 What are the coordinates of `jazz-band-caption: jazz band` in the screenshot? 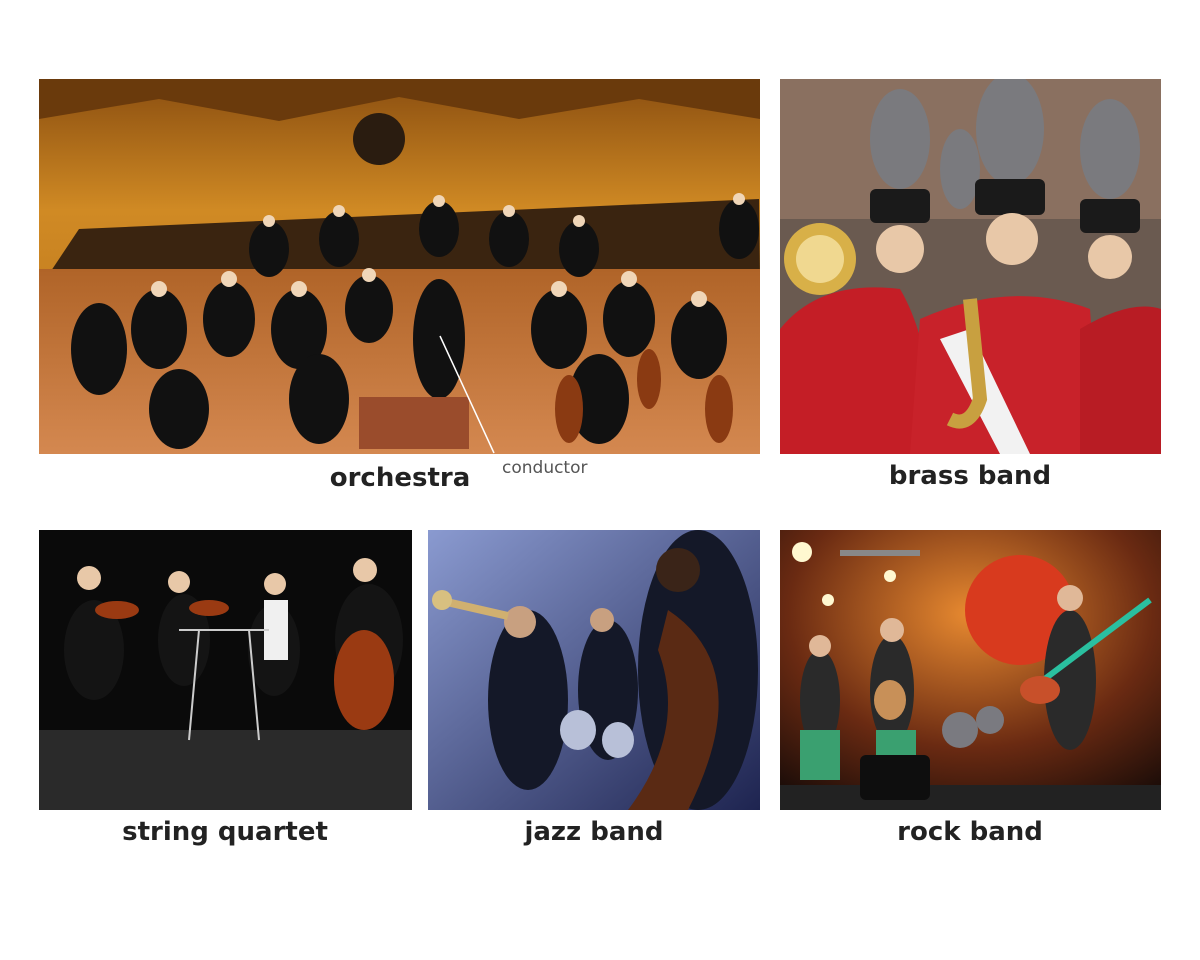 It's located at (594, 832).